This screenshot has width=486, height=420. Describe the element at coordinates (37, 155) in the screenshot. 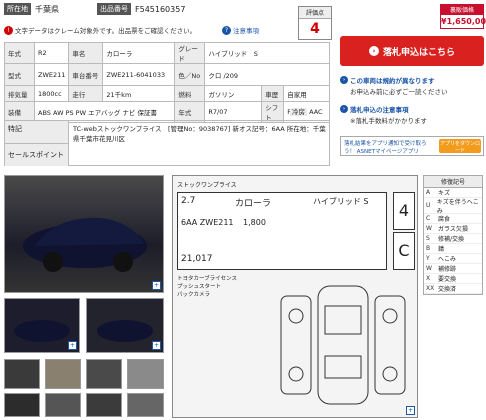

I see `selling-point-label: セールスポイント` at that location.